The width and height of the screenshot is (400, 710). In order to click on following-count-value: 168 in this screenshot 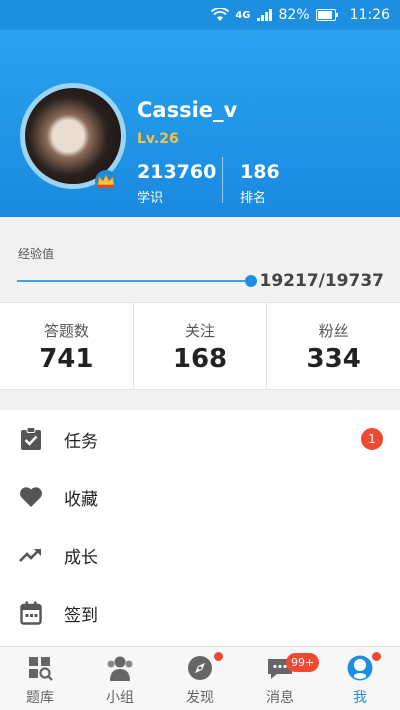, I will do `click(200, 359)`.